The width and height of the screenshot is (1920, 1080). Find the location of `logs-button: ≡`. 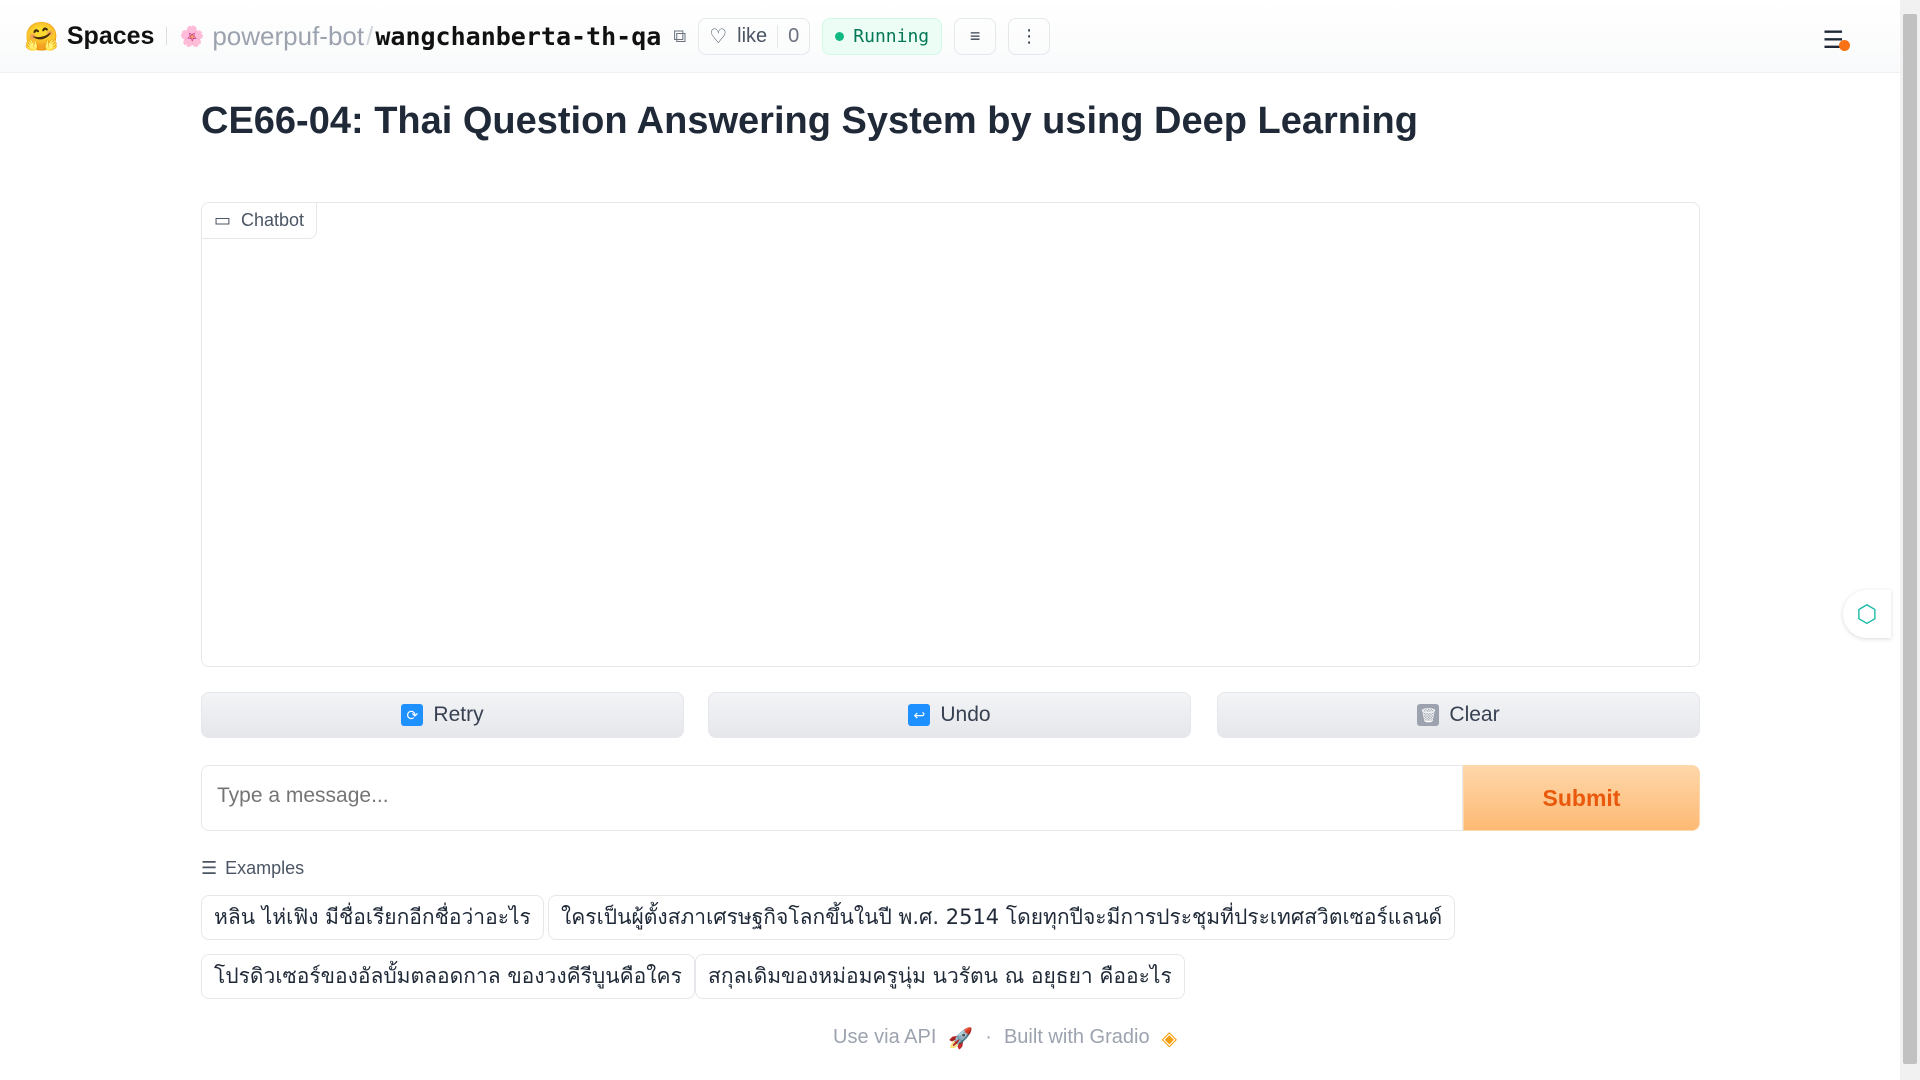

logs-button: ≡ is located at coordinates (975, 36).